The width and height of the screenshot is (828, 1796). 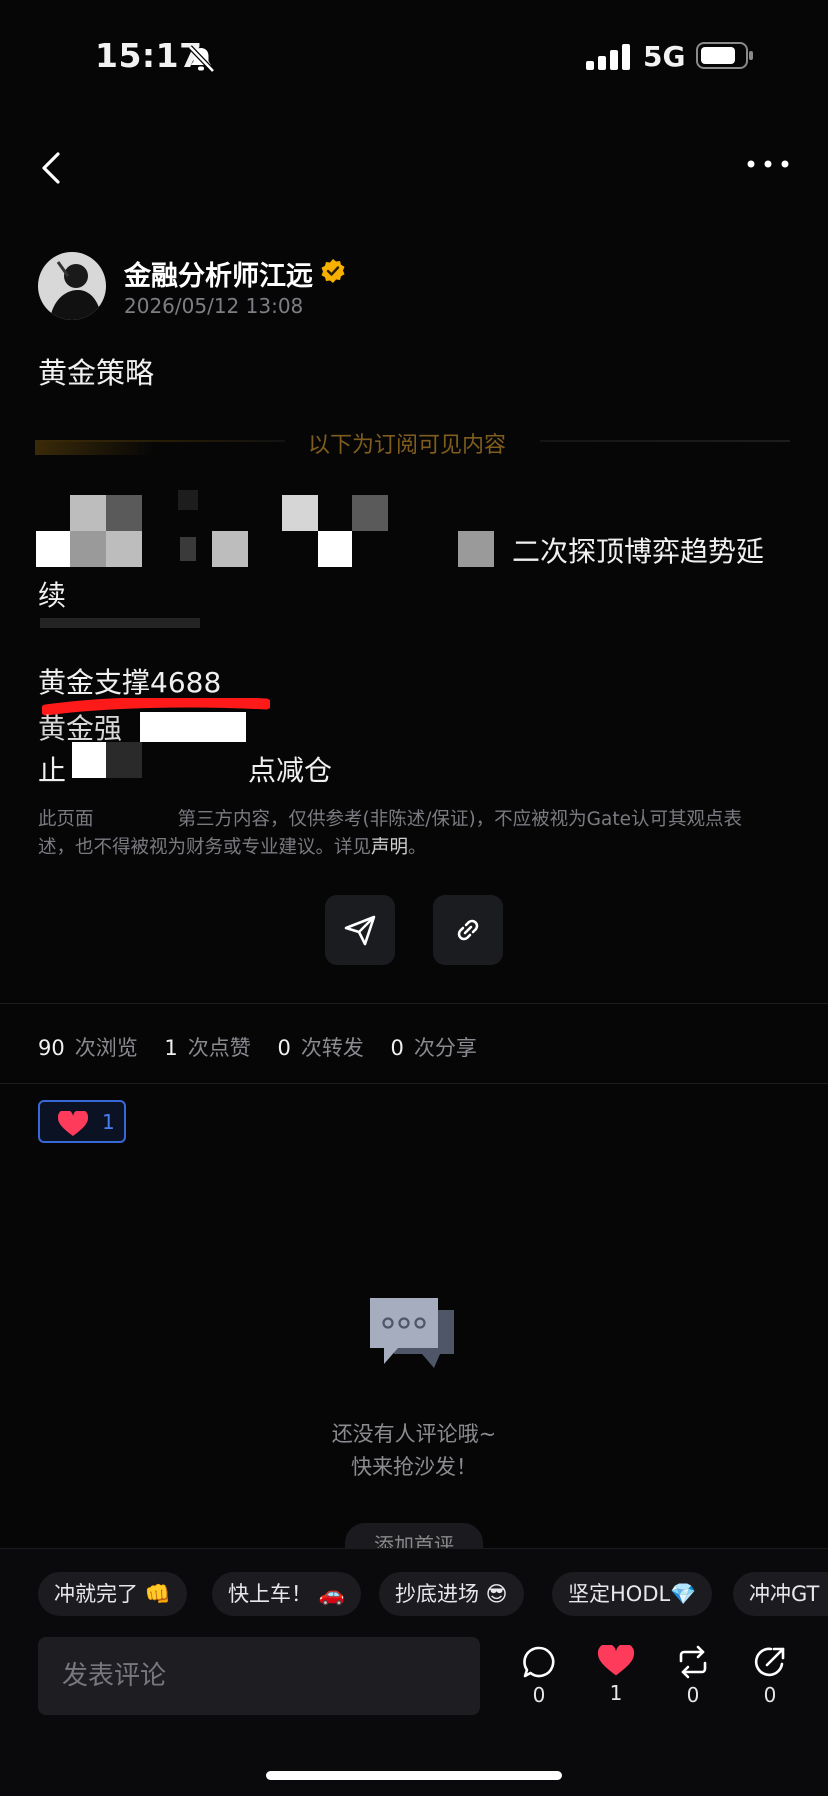 I want to click on send-icon, so click(x=360, y=930).